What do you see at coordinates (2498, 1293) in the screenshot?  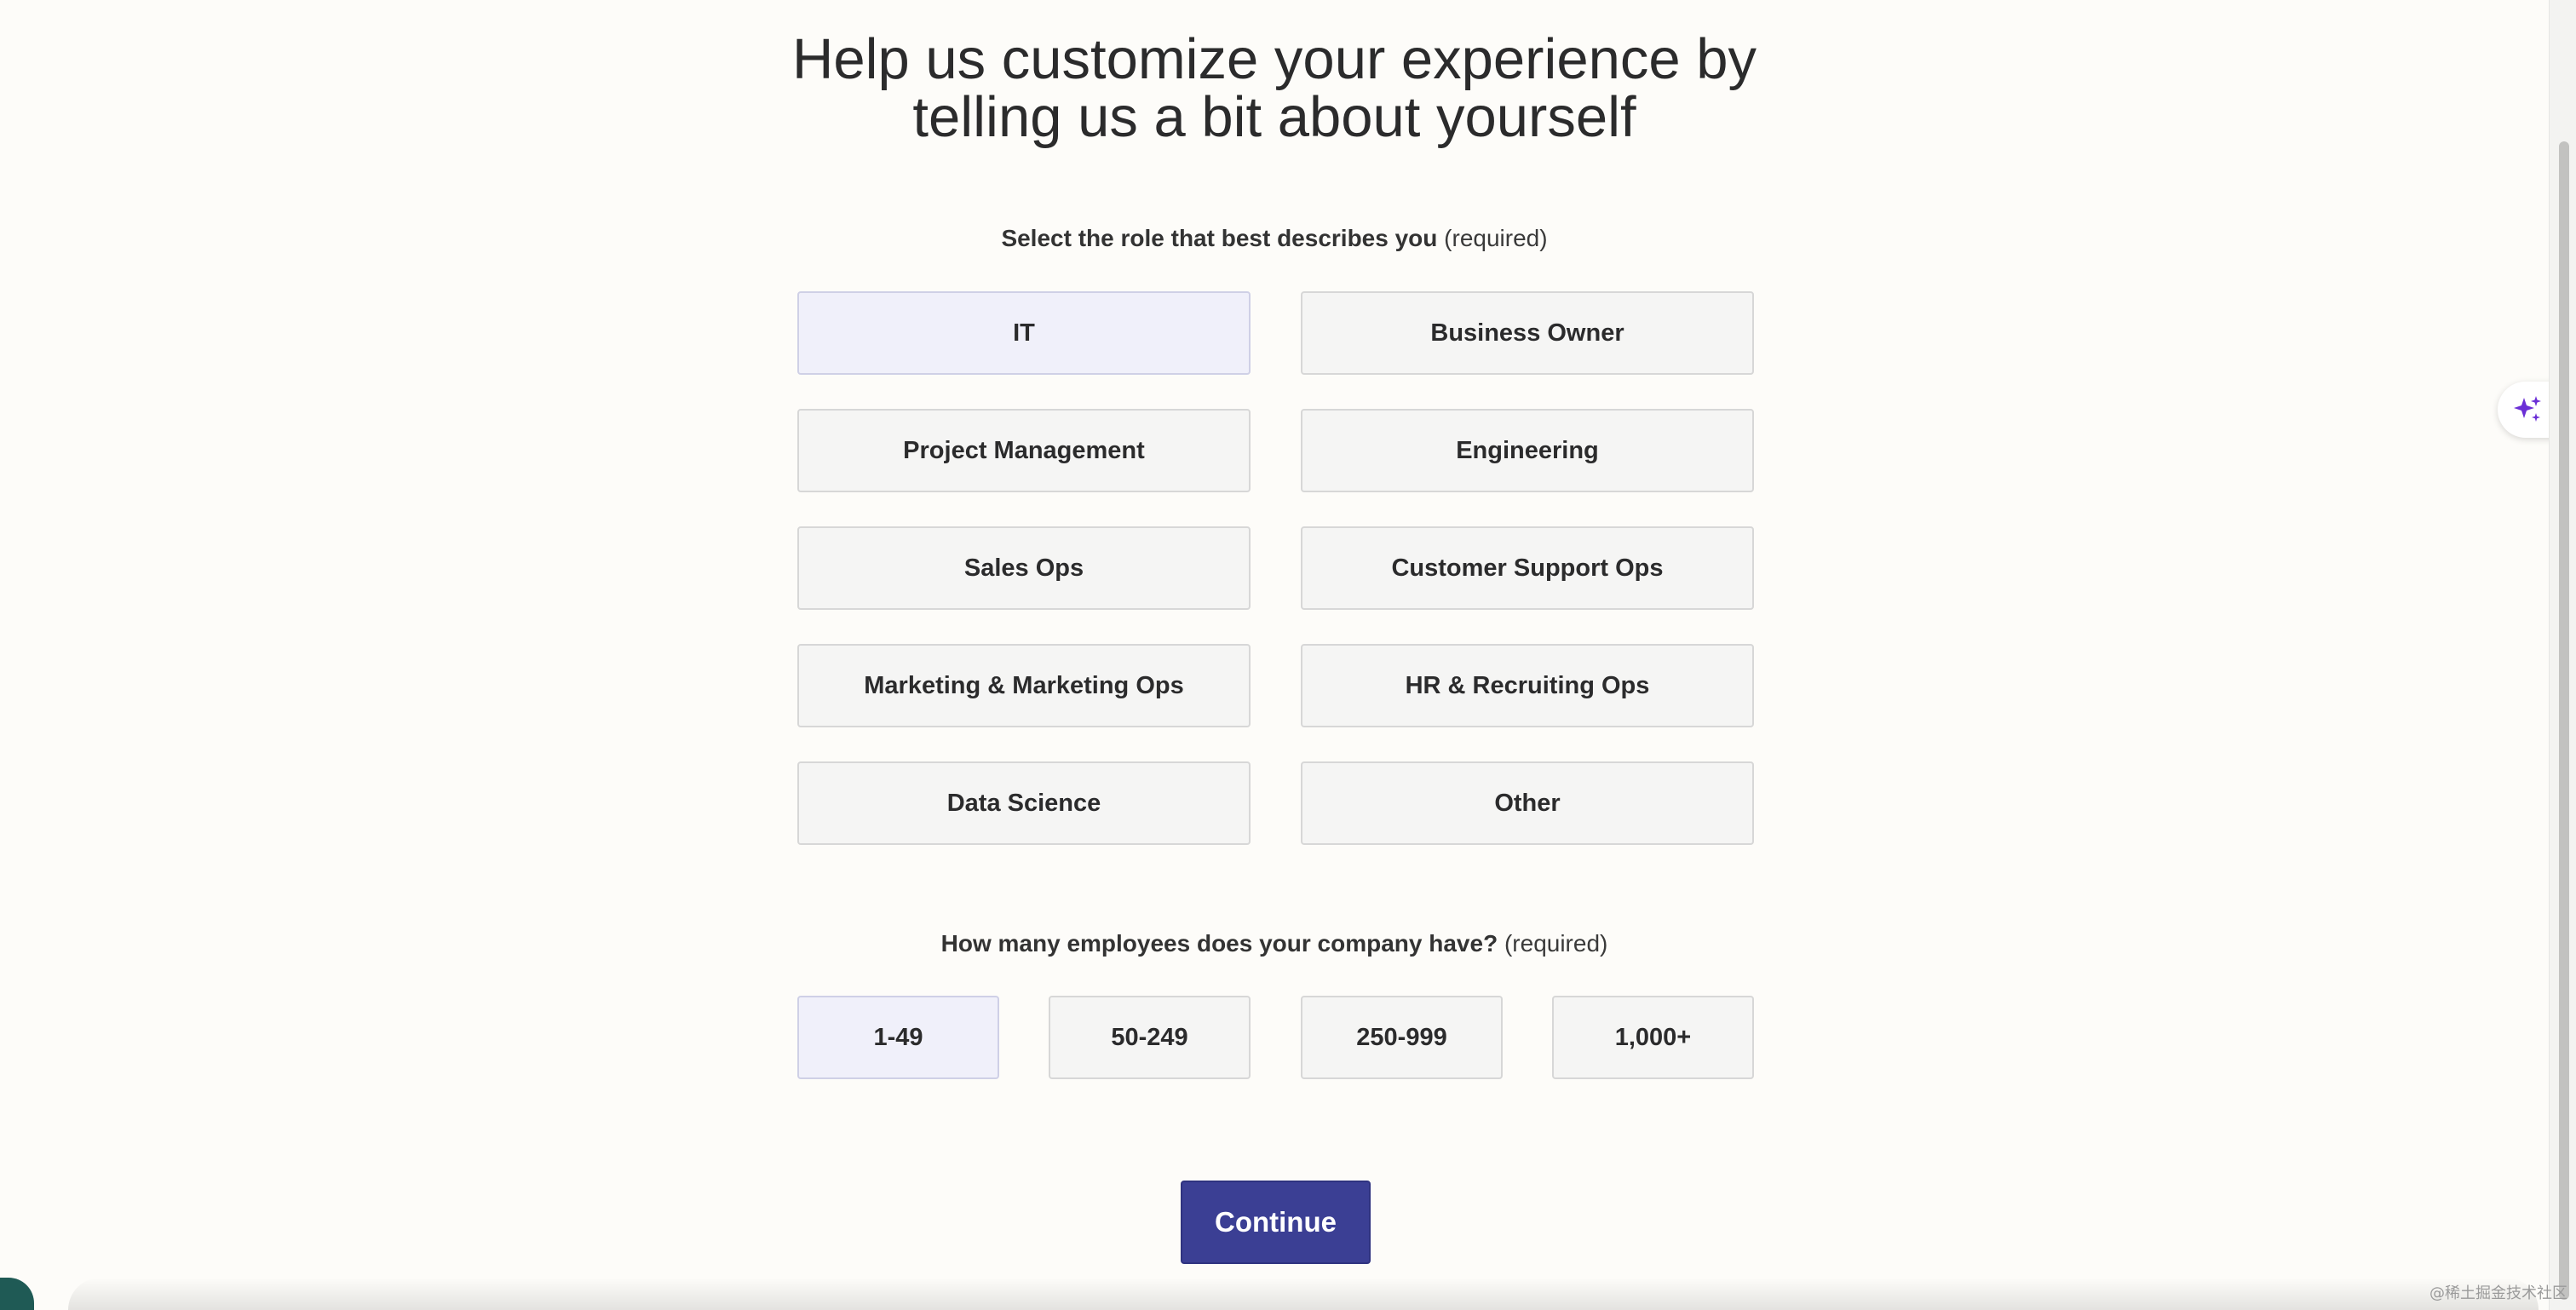 I see `watermark: @稀土掘金技术社区` at bounding box center [2498, 1293].